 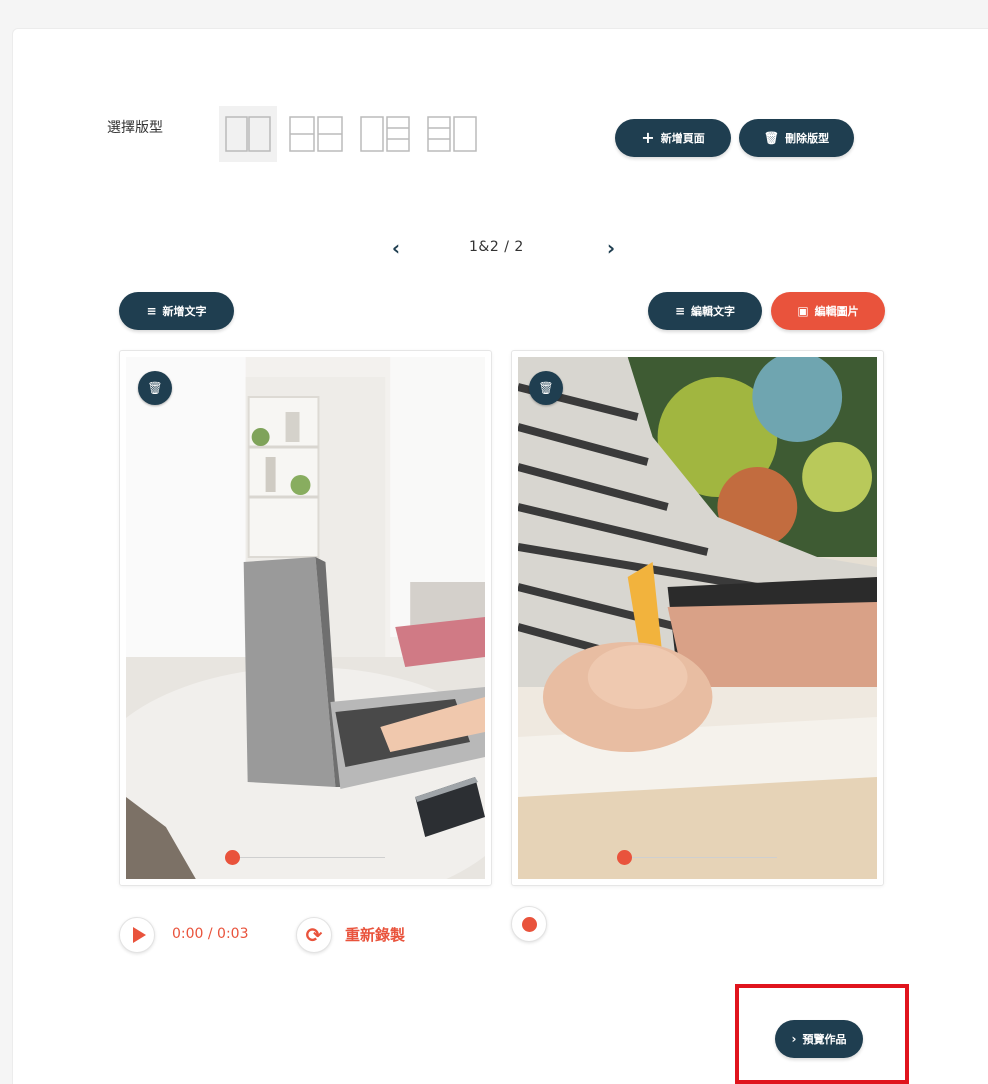 I want to click on delete-layout-label: 刪除版型, so click(x=807, y=138).